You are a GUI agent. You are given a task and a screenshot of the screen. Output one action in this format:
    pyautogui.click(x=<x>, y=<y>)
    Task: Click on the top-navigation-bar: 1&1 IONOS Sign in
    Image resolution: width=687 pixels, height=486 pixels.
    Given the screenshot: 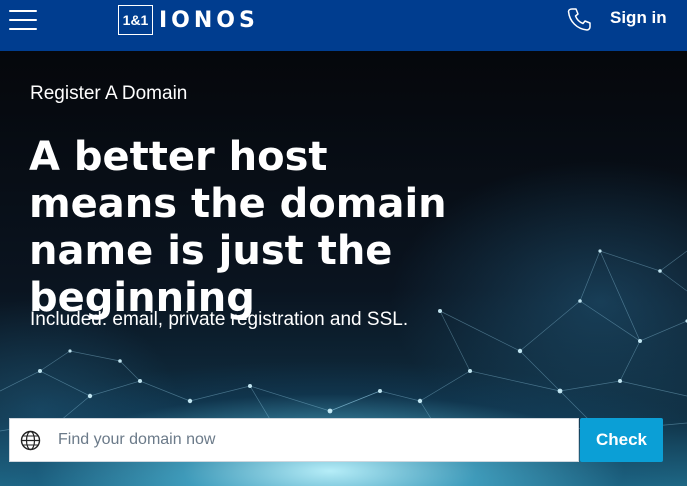 What is the action you would take?
    pyautogui.click(x=343, y=25)
    